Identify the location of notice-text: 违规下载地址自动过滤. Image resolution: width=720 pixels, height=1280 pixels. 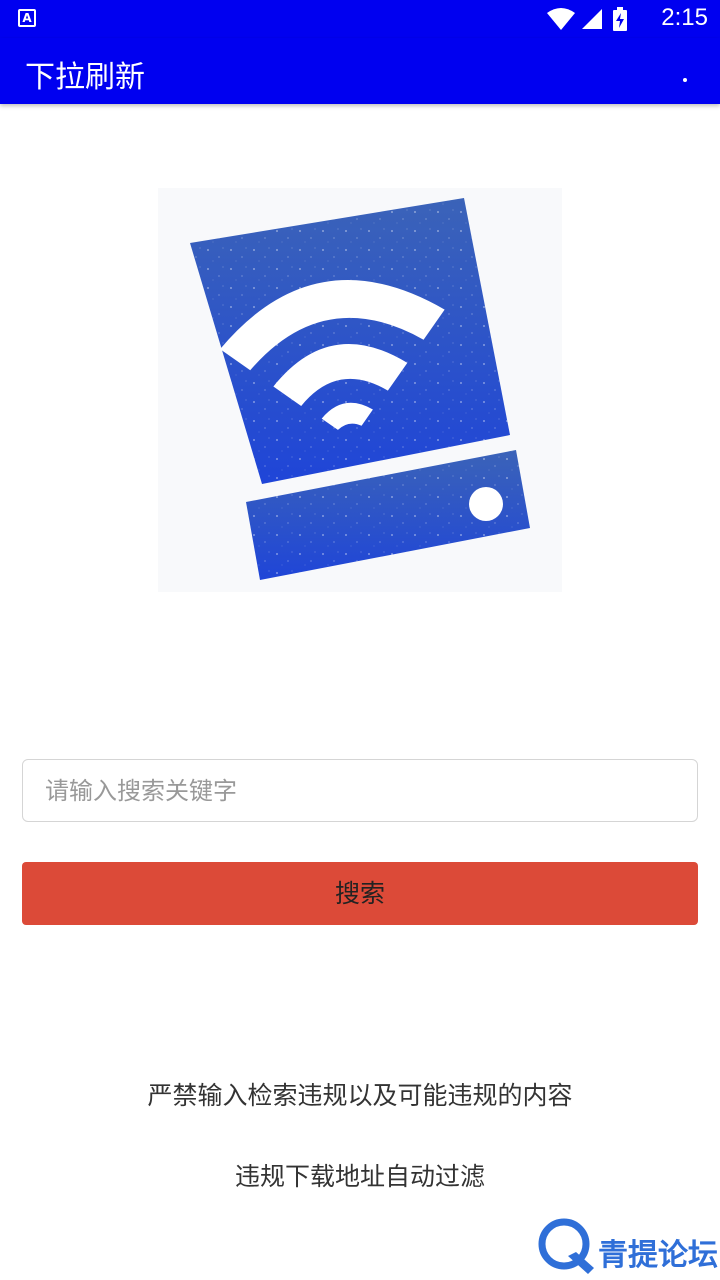
(359, 1176).